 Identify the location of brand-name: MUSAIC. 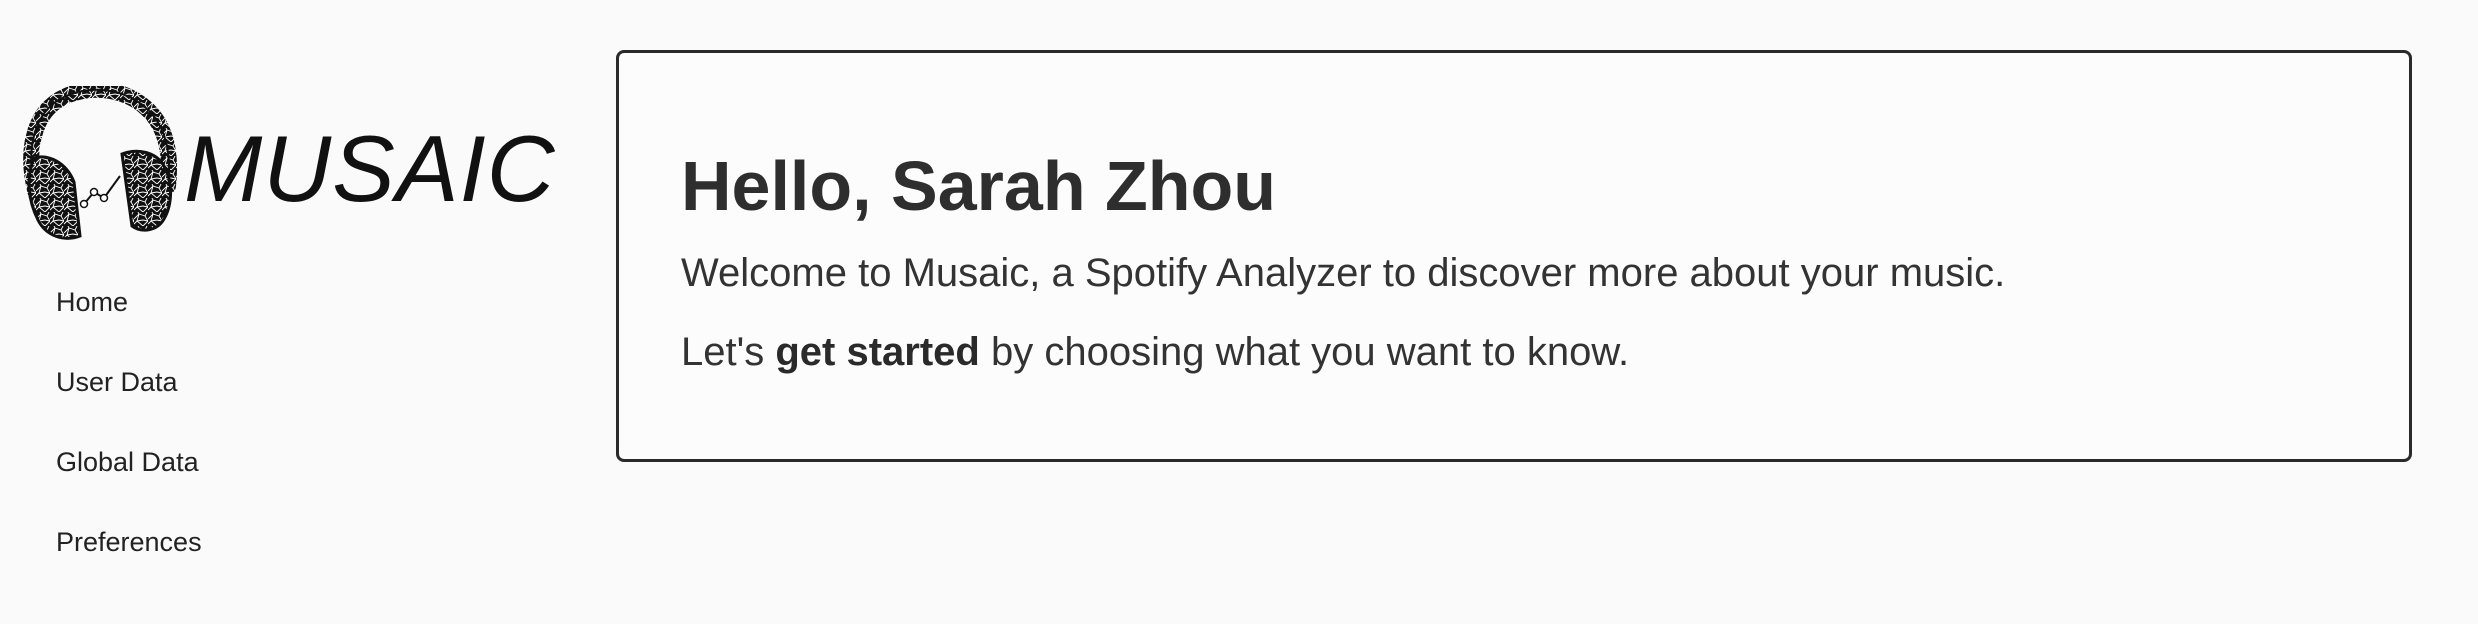
(370, 168).